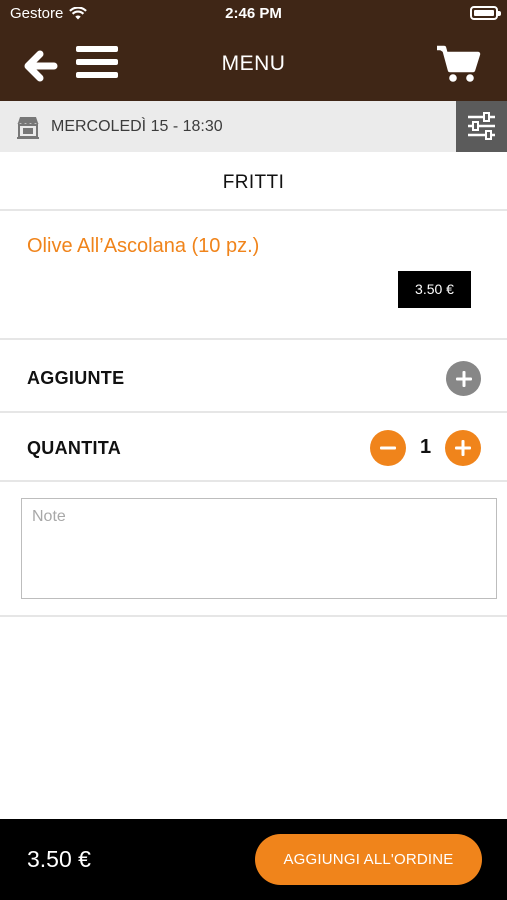  What do you see at coordinates (259, 548) in the screenshot?
I see `notes-field` at bounding box center [259, 548].